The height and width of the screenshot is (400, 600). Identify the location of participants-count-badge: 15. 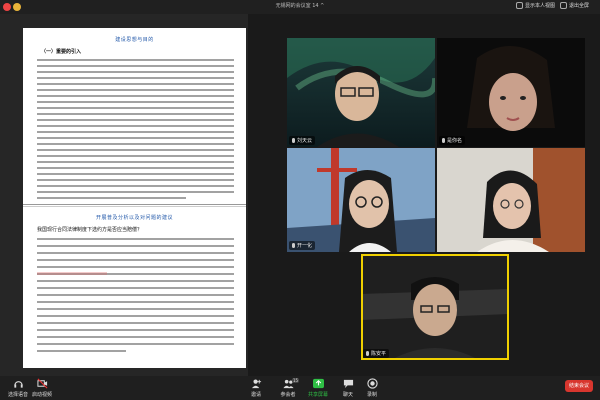
(296, 380).